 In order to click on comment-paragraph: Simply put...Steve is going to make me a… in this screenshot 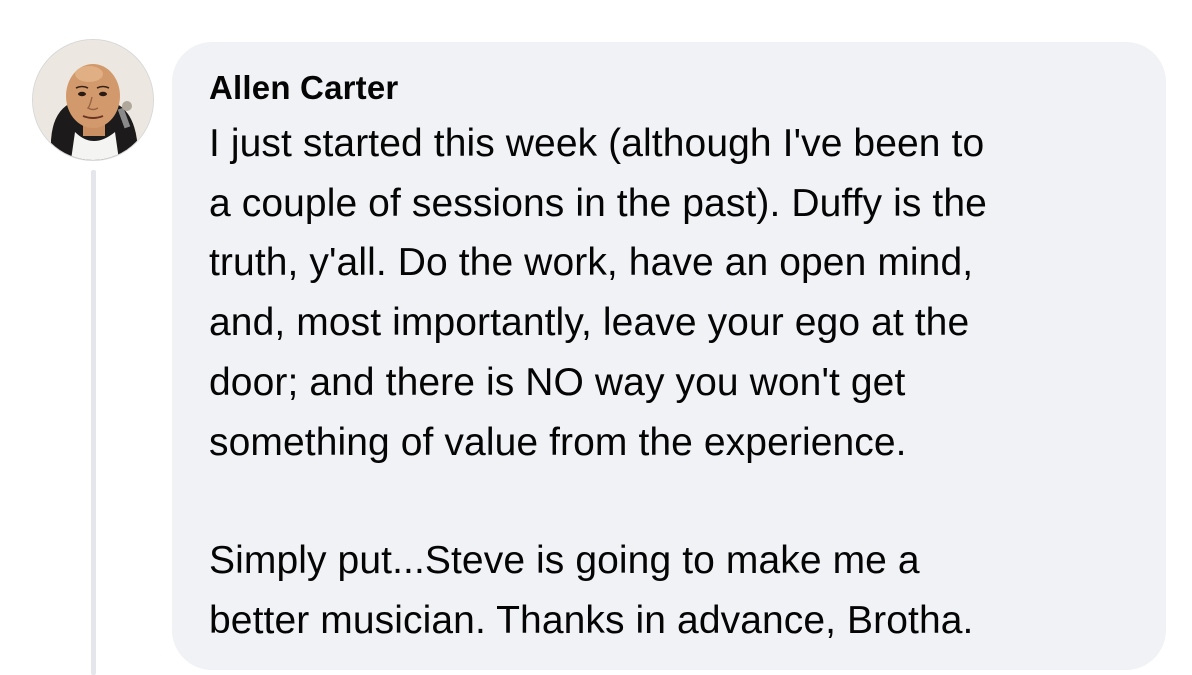, I will do `click(591, 590)`.